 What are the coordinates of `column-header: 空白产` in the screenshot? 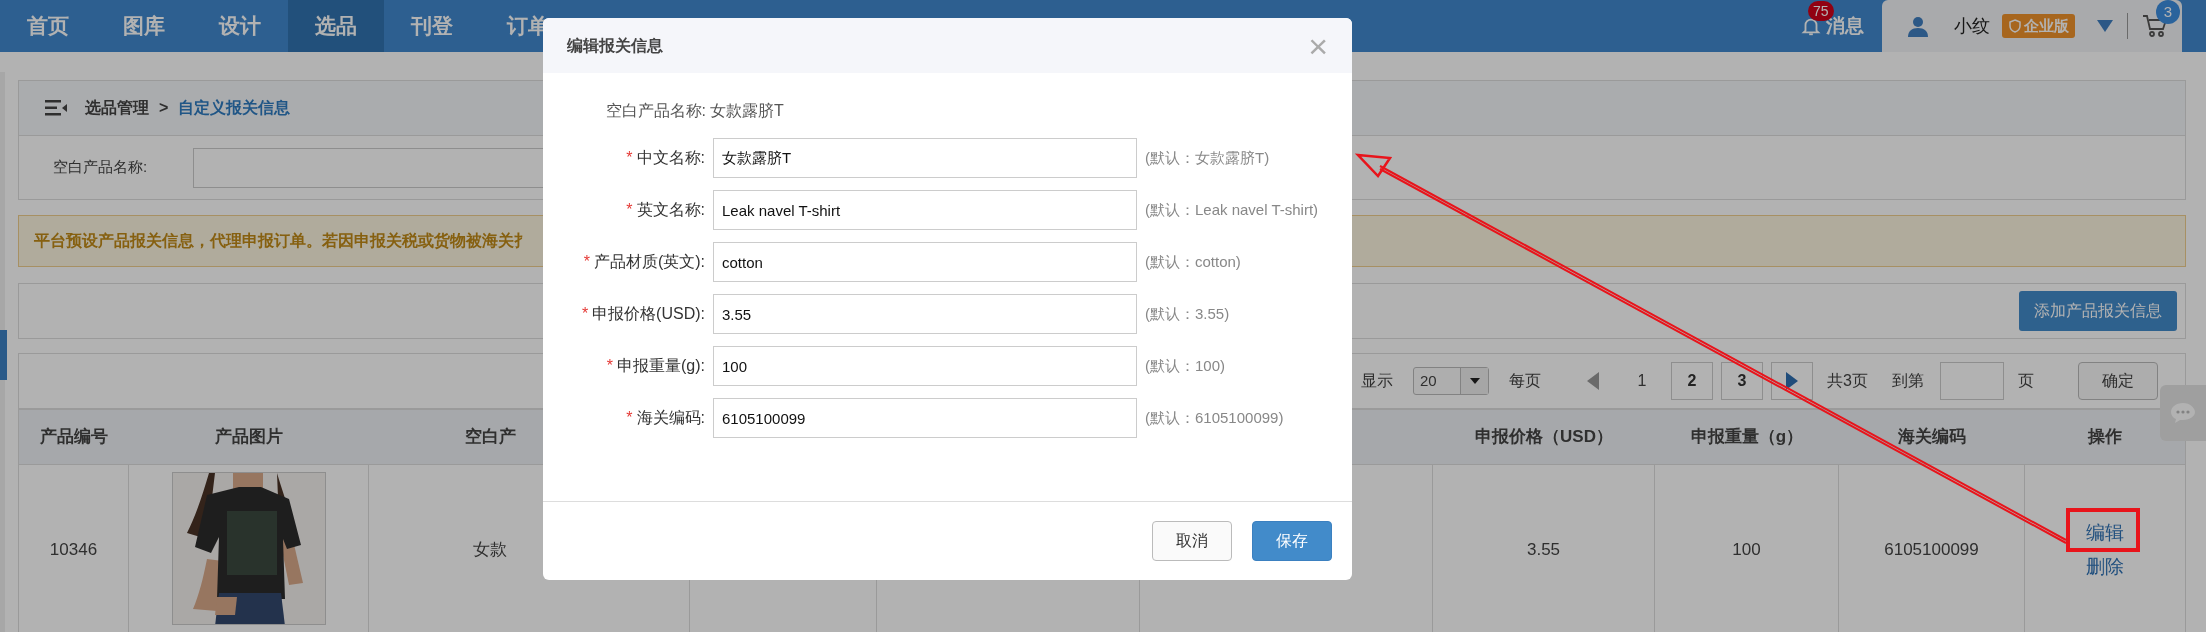 It's located at (490, 437).